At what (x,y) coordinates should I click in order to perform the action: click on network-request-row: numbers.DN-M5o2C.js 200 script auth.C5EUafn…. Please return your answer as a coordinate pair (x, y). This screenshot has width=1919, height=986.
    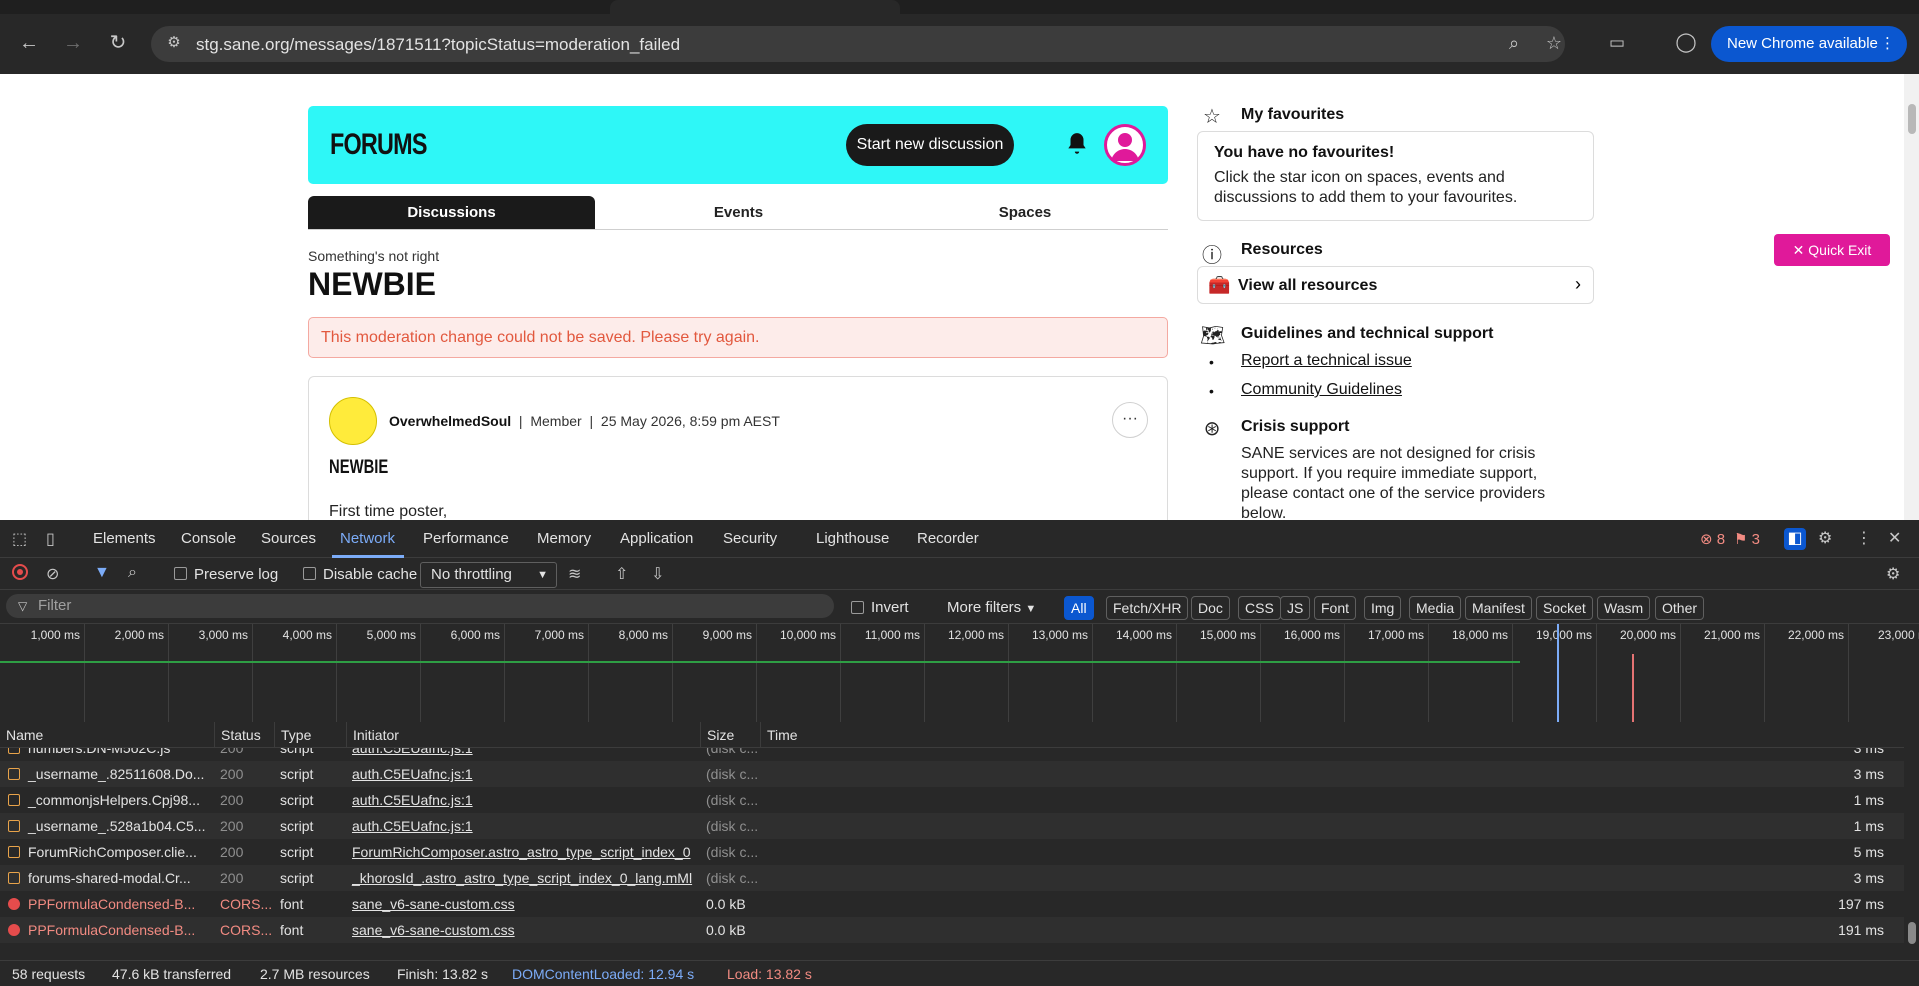
    Looking at the image, I should click on (952, 754).